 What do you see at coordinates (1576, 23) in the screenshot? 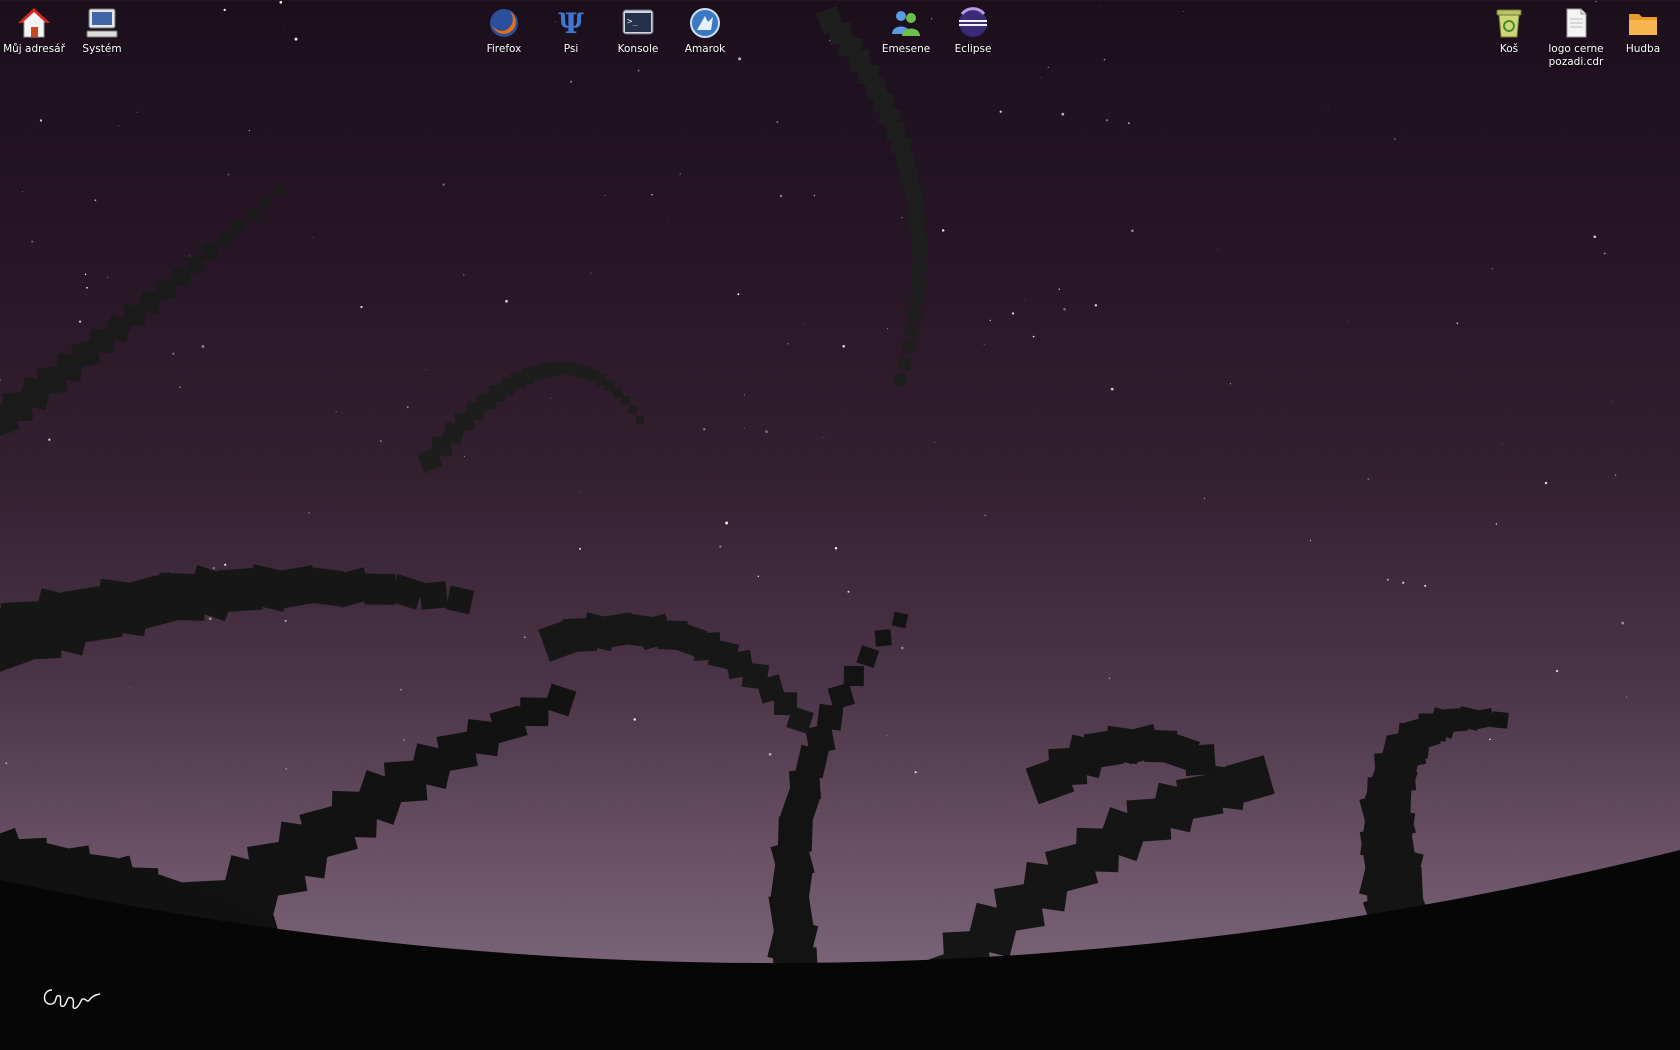
I see `document-icon` at bounding box center [1576, 23].